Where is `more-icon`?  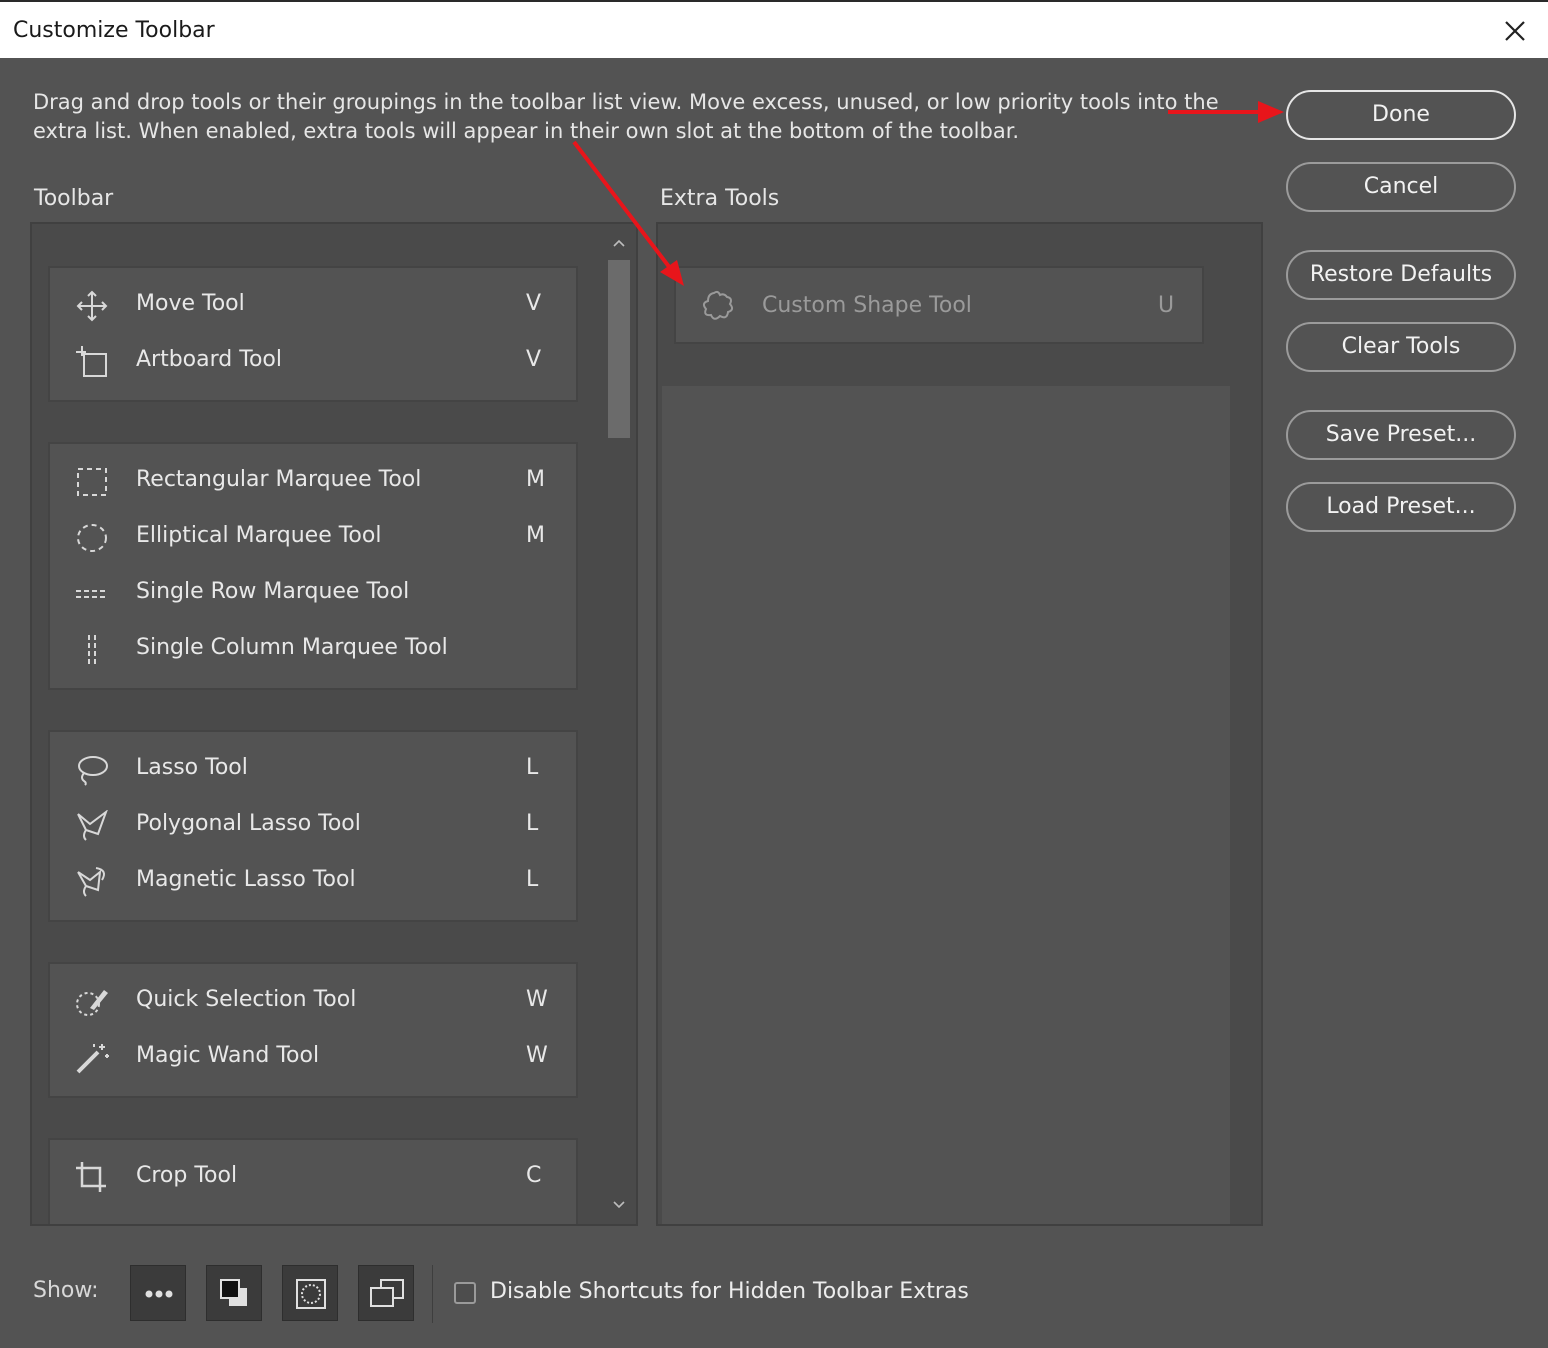
more-icon is located at coordinates (159, 1294).